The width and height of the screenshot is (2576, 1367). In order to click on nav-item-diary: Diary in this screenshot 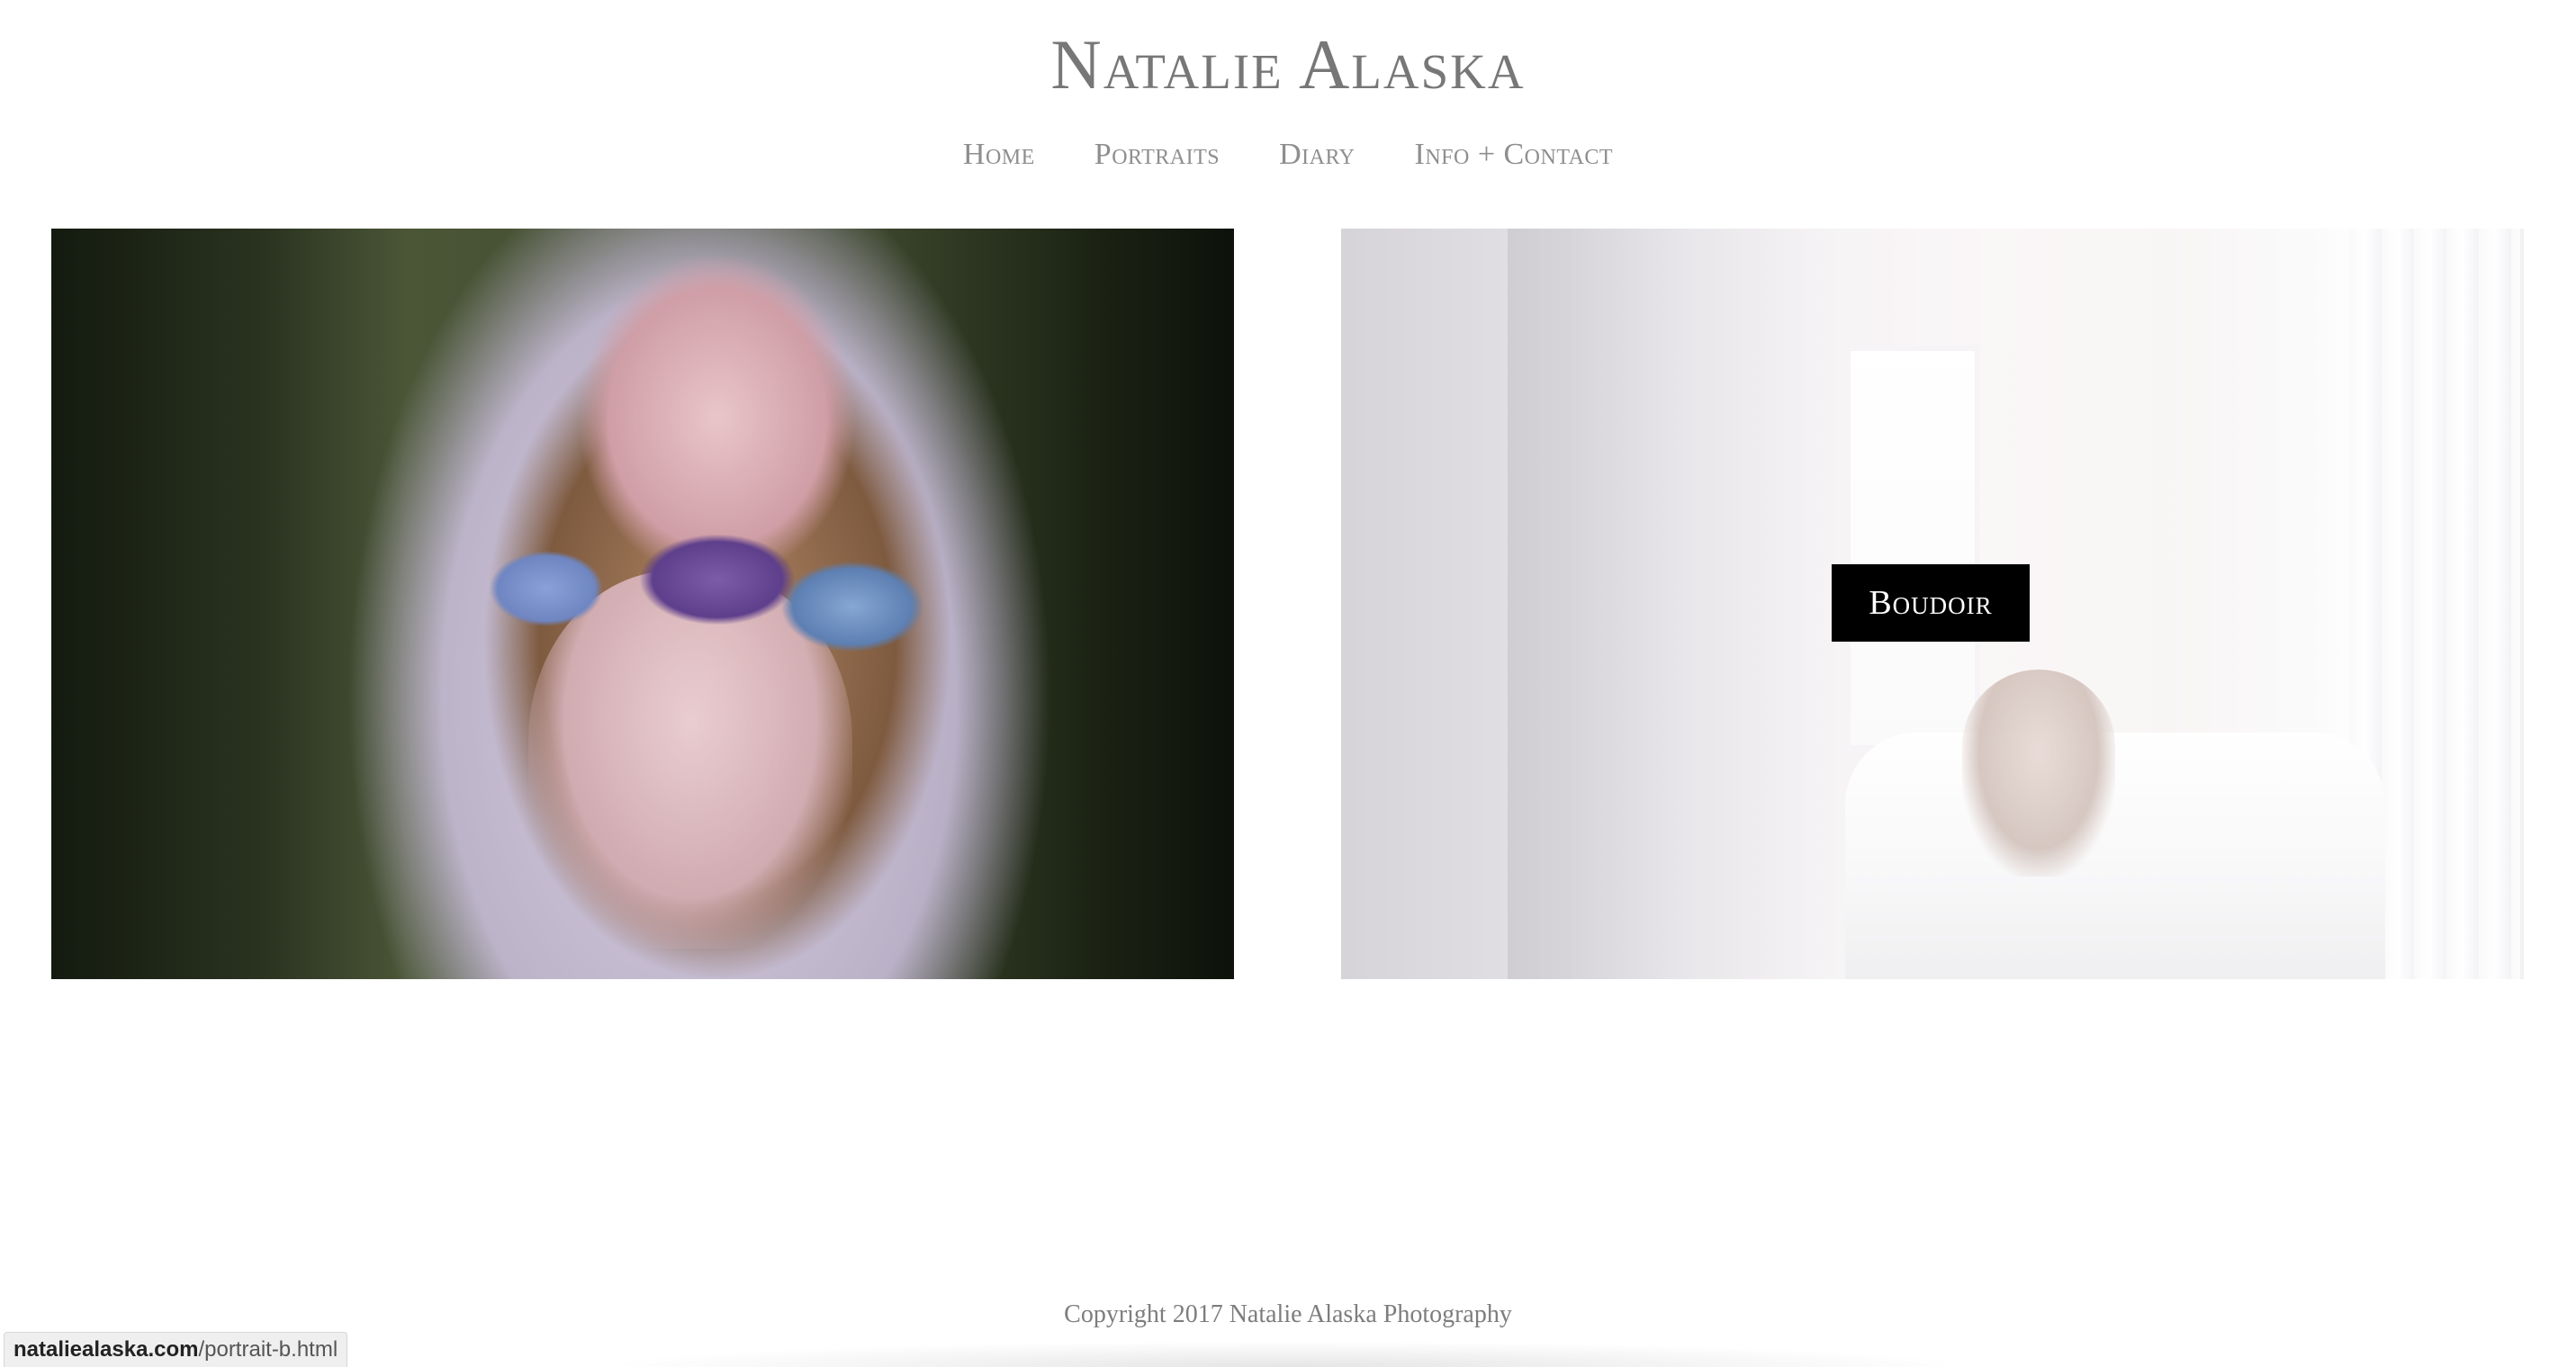, I will do `click(1317, 154)`.